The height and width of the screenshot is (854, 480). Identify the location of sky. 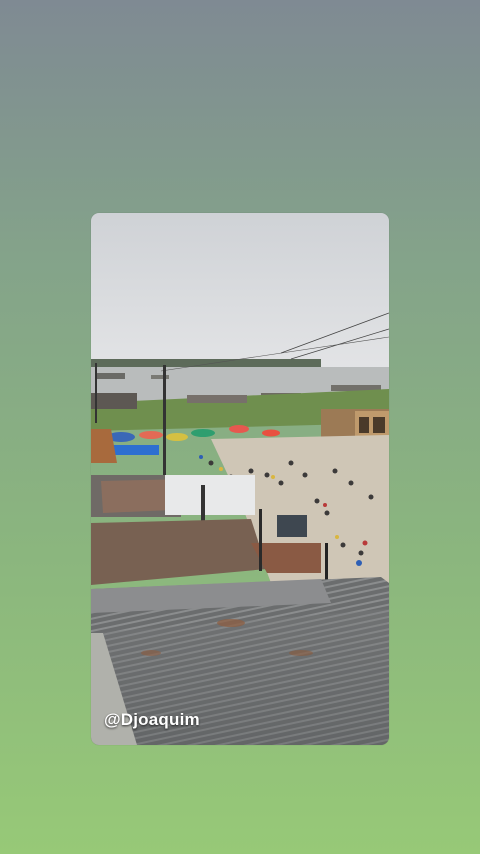
(240, 293).